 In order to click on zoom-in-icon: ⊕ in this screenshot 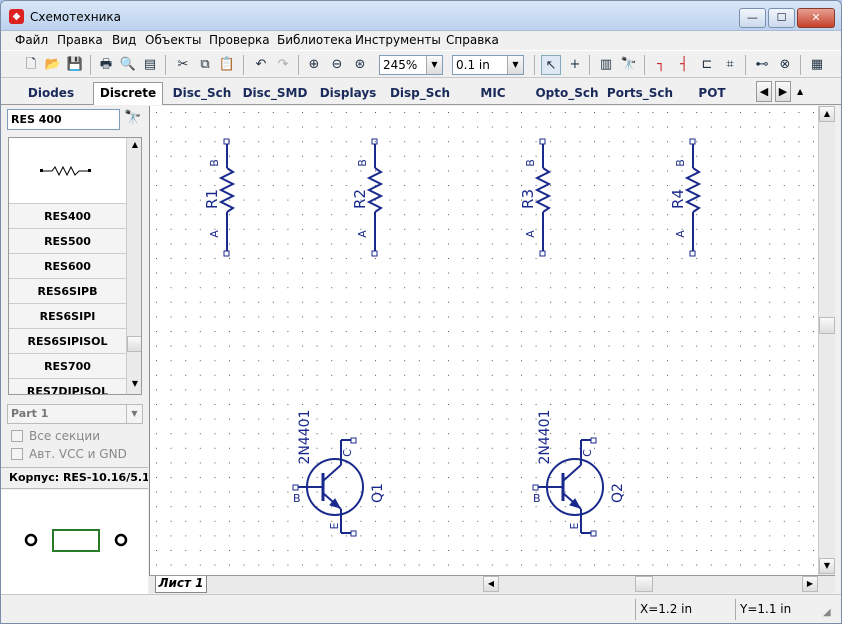, I will do `click(314, 65)`.